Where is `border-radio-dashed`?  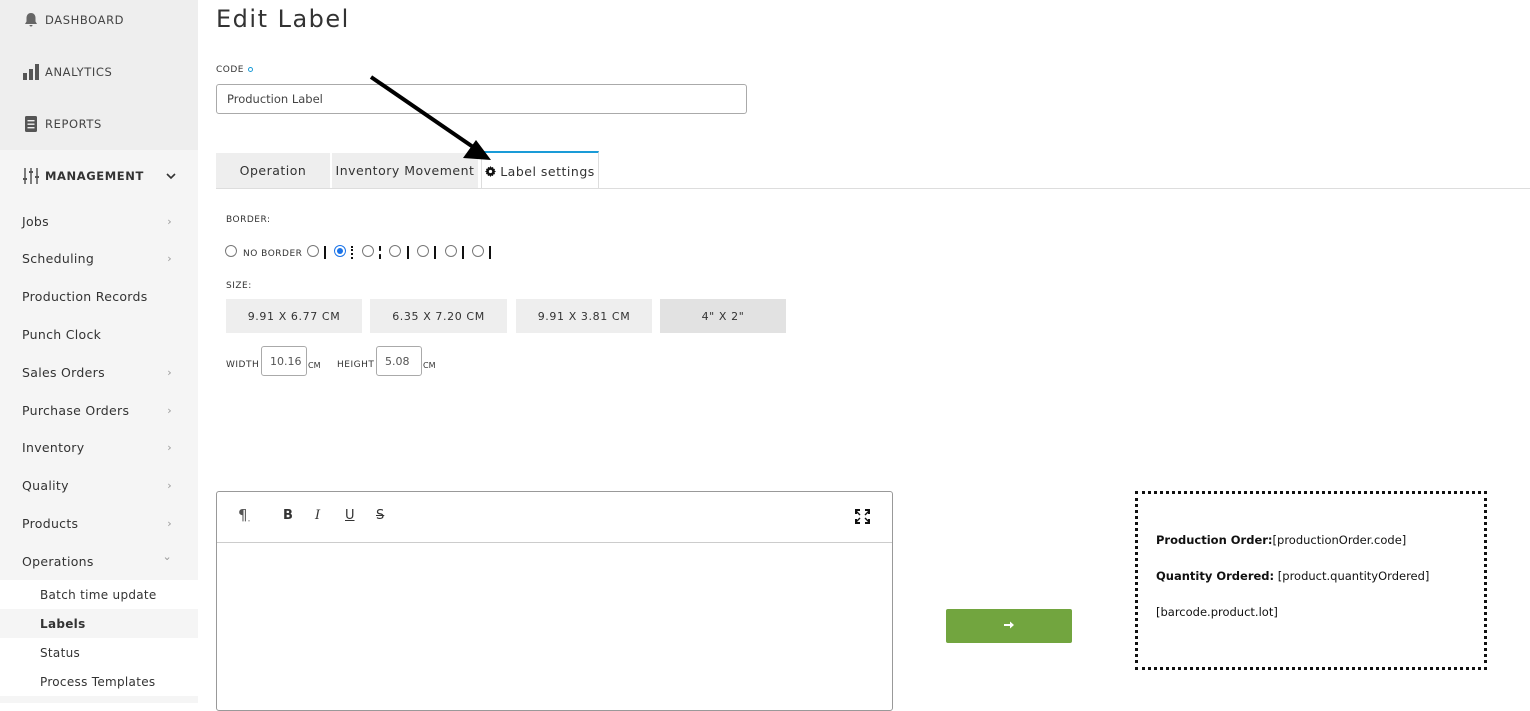 border-radio-dashed is located at coordinates (368, 251).